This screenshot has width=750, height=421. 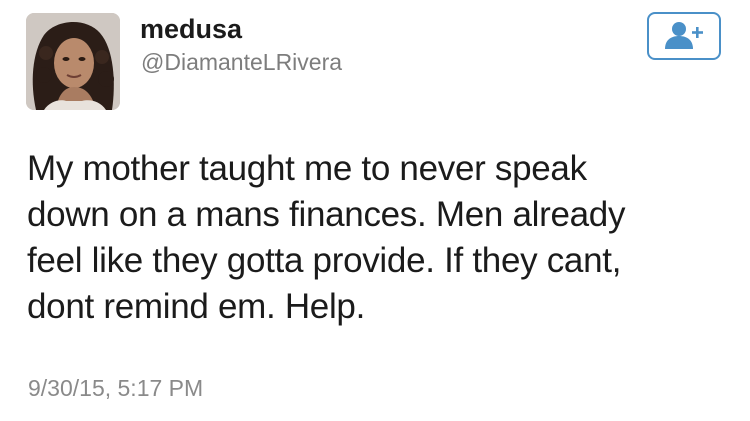 I want to click on user-handle: @DiamanteLRivera, so click(x=241, y=62).